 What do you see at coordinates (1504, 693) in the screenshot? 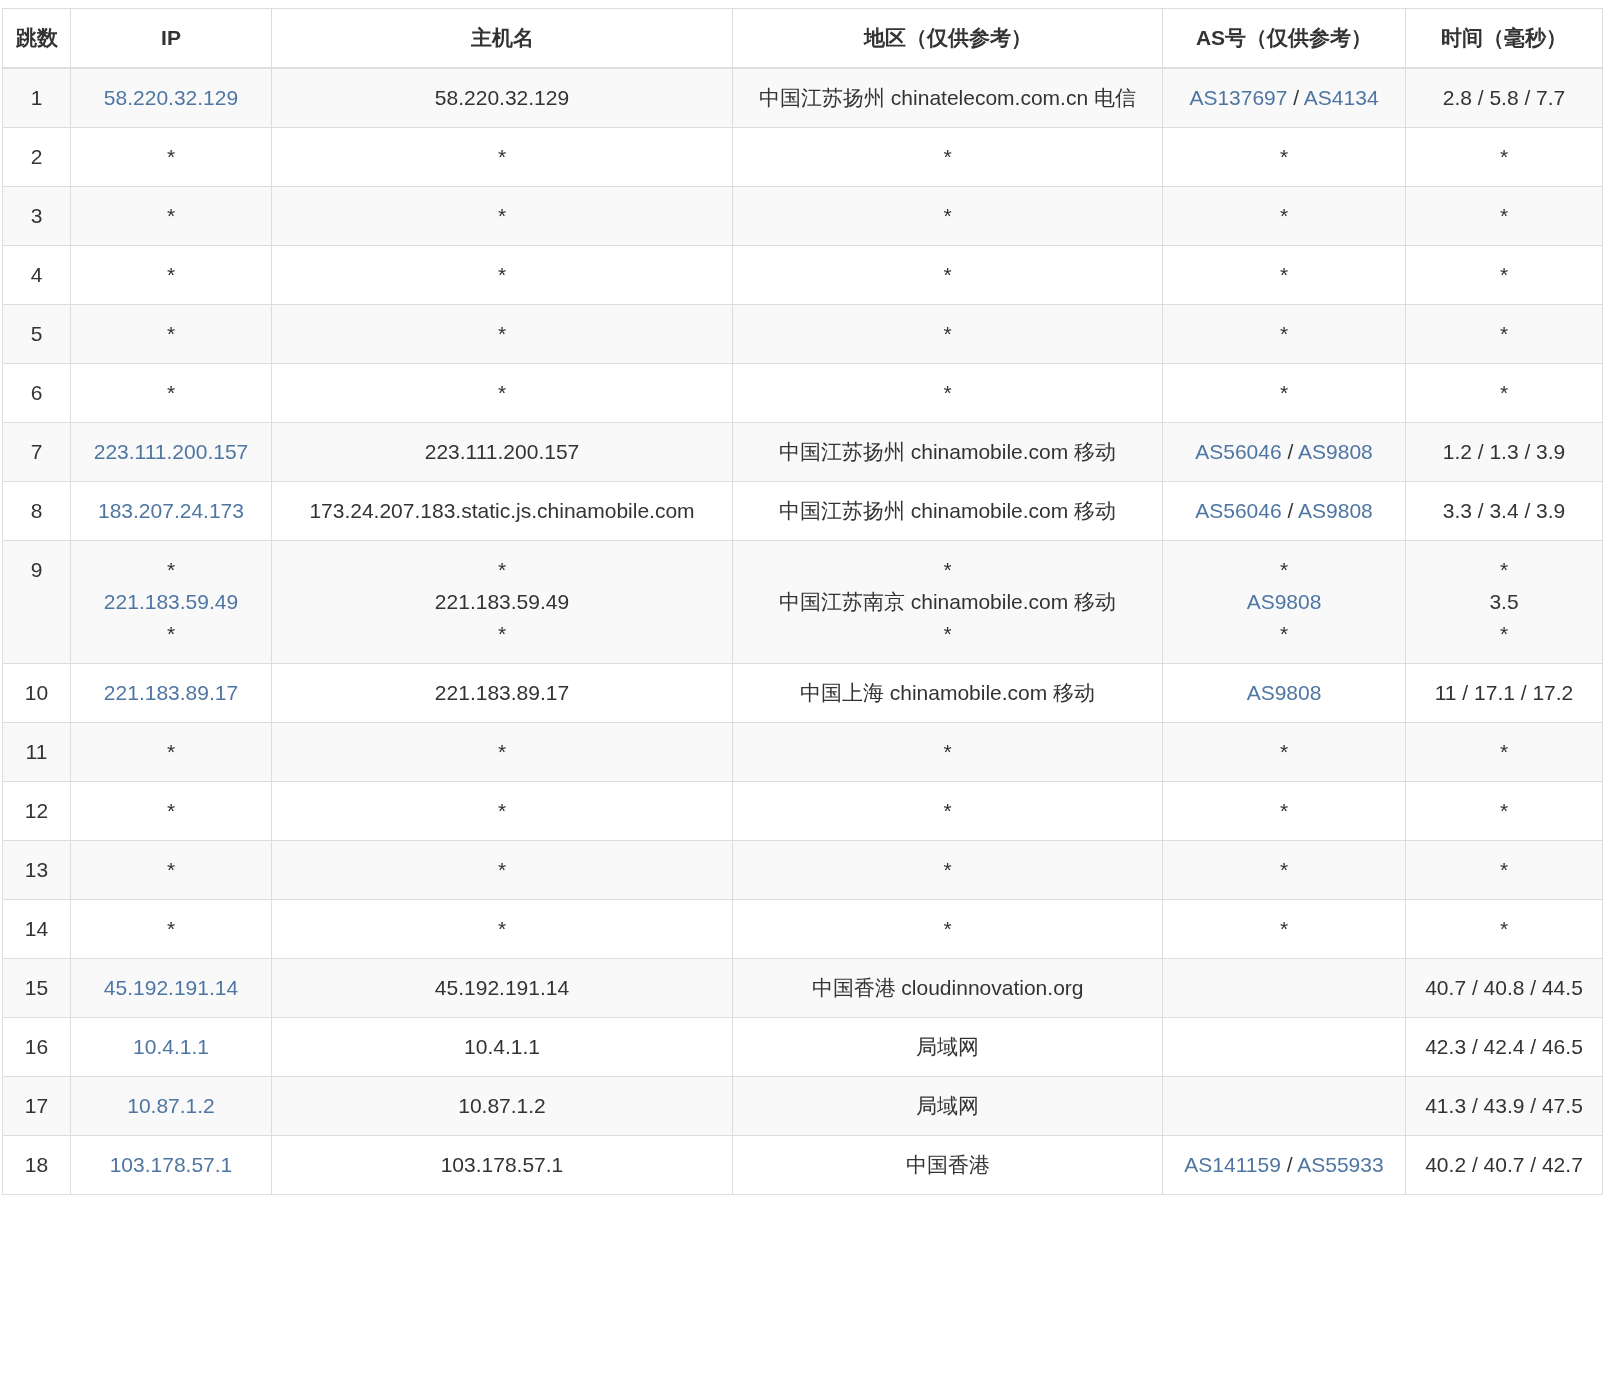
I see `cell-text: 11 / 17.1 / 17.2` at bounding box center [1504, 693].